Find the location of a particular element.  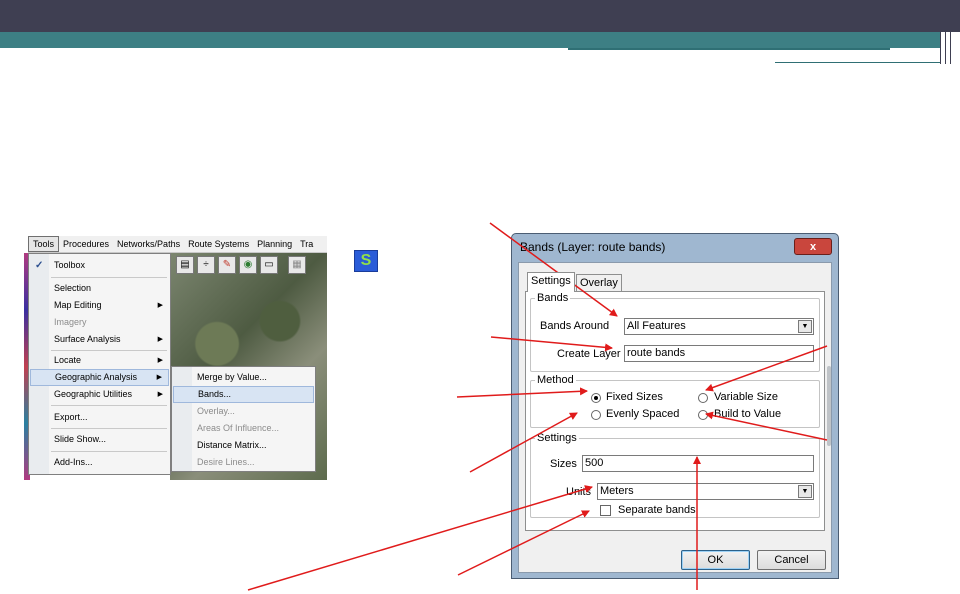

separate-bands-checkbox is located at coordinates (605, 510).